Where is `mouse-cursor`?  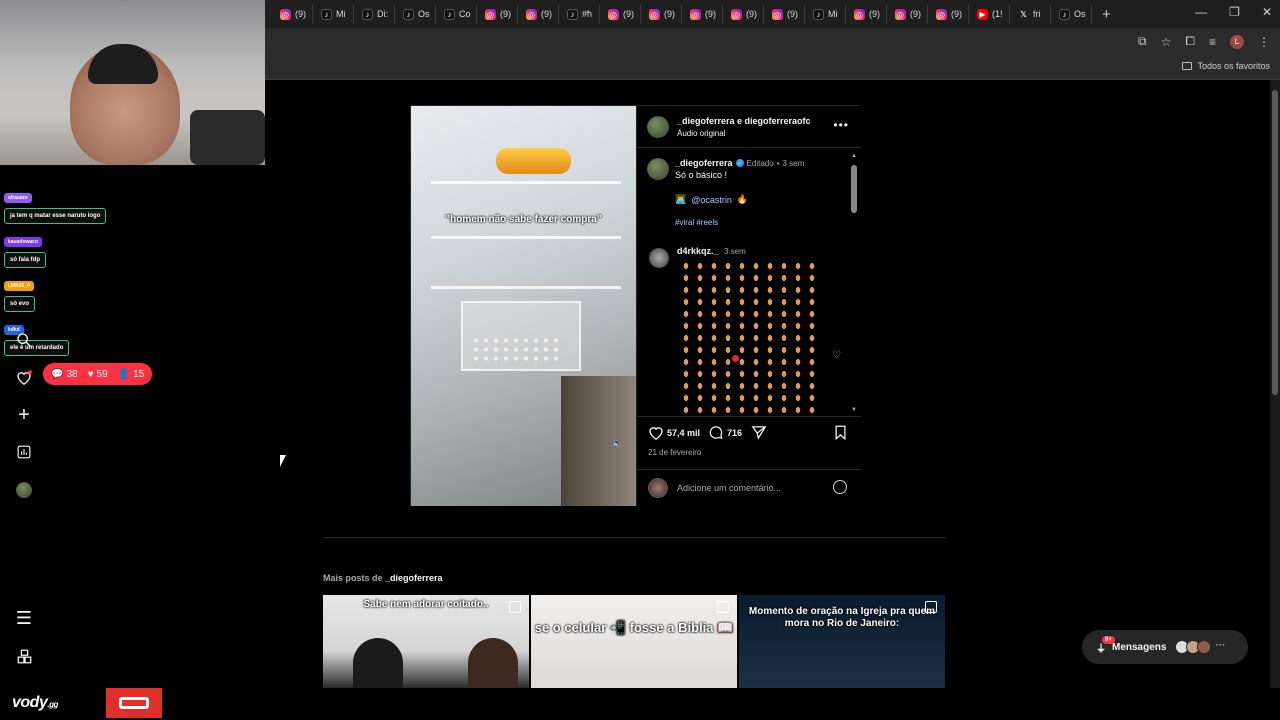
mouse-cursor is located at coordinates (283, 461).